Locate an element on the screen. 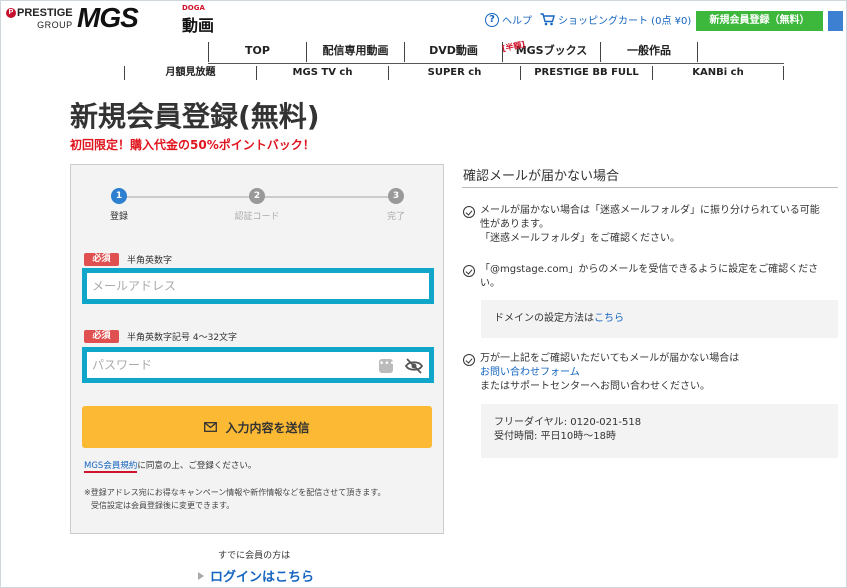 The image size is (847, 588). support-hours: 受付時間: 平日10時～18時 is located at coordinates (555, 436).